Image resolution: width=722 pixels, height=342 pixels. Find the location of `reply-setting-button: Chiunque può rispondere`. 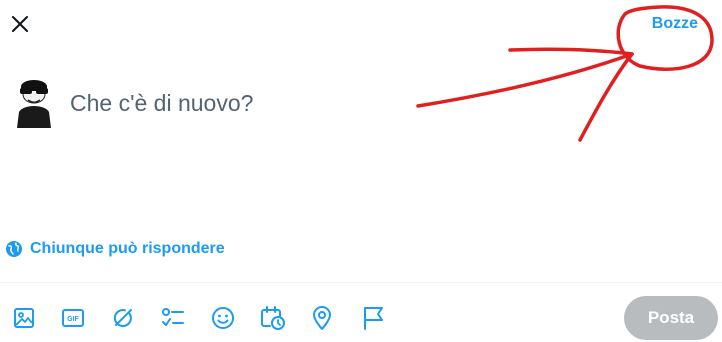

reply-setting-button: Chiunque può rispondere is located at coordinates (115, 249).